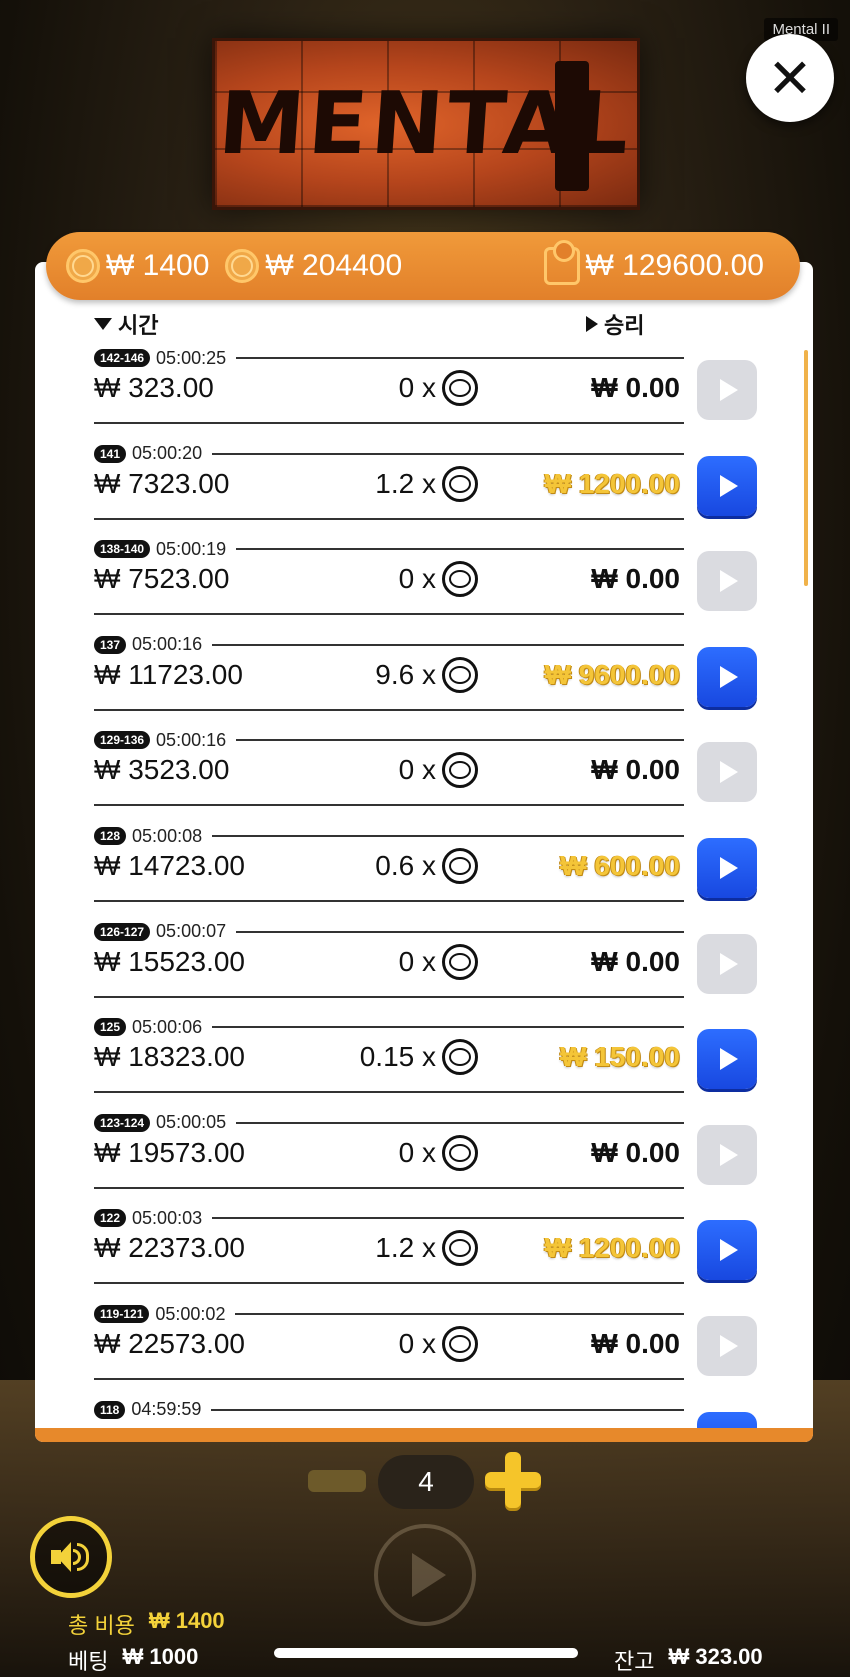 This screenshot has height=1677, width=850. Describe the element at coordinates (169, 1152) in the screenshot. I see `round-balance: ₩ 19573.00` at that location.